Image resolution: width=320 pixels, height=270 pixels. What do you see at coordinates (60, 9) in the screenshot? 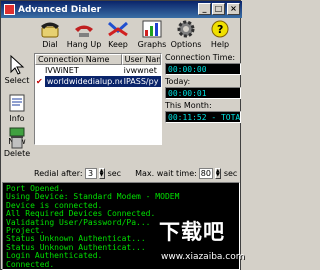
I see `window-title: Advanced Dialer` at bounding box center [60, 9].